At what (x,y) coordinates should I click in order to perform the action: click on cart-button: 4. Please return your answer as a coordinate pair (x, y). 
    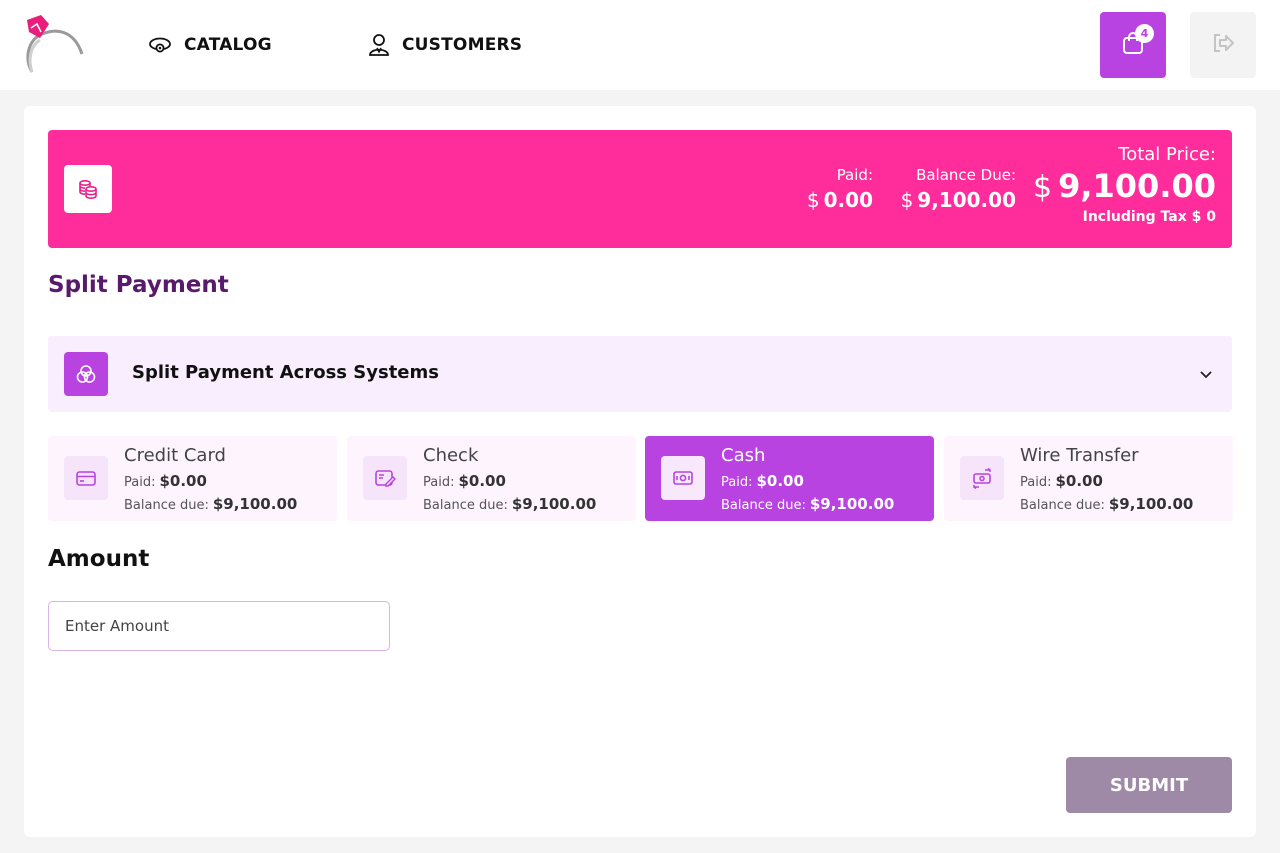
    Looking at the image, I should click on (1133, 45).